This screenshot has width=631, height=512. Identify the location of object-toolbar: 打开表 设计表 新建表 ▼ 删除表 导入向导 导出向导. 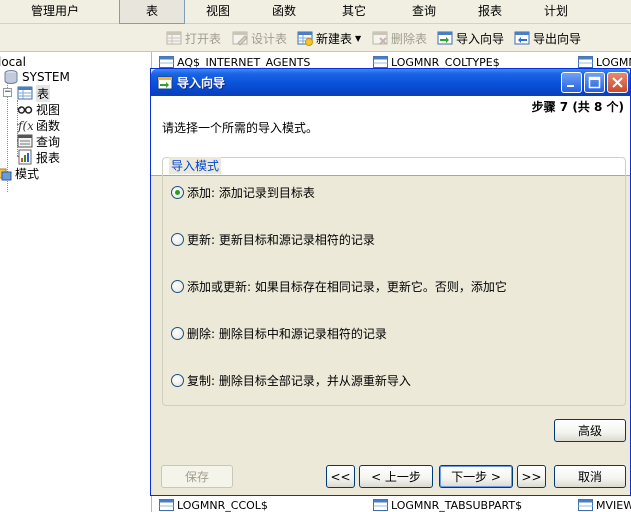
(315, 38).